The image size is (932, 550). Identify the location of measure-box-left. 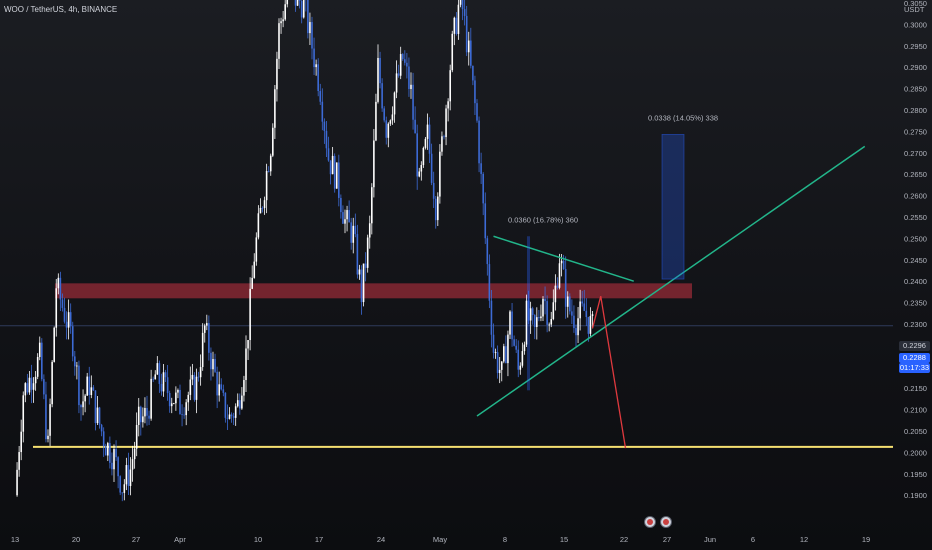
(528, 313).